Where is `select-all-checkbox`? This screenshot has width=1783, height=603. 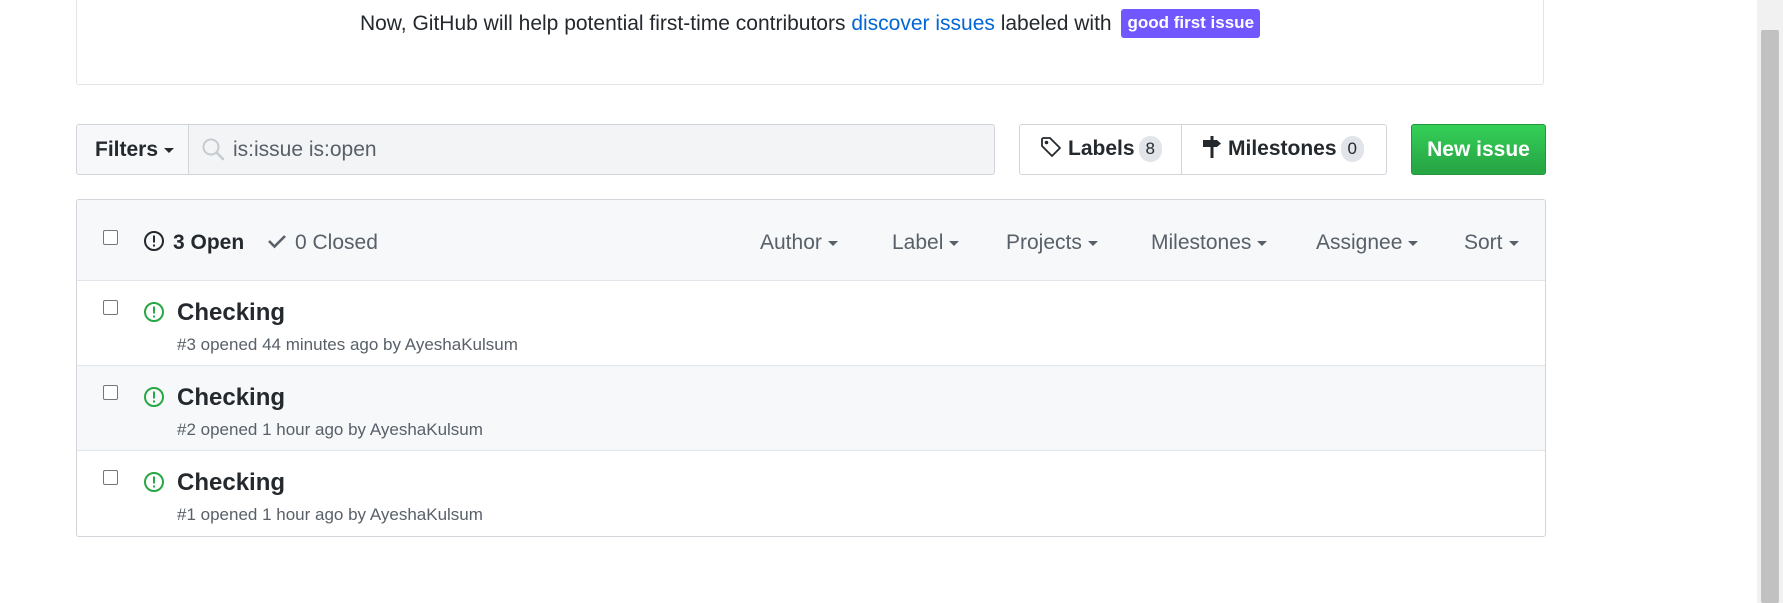 select-all-checkbox is located at coordinates (110, 237).